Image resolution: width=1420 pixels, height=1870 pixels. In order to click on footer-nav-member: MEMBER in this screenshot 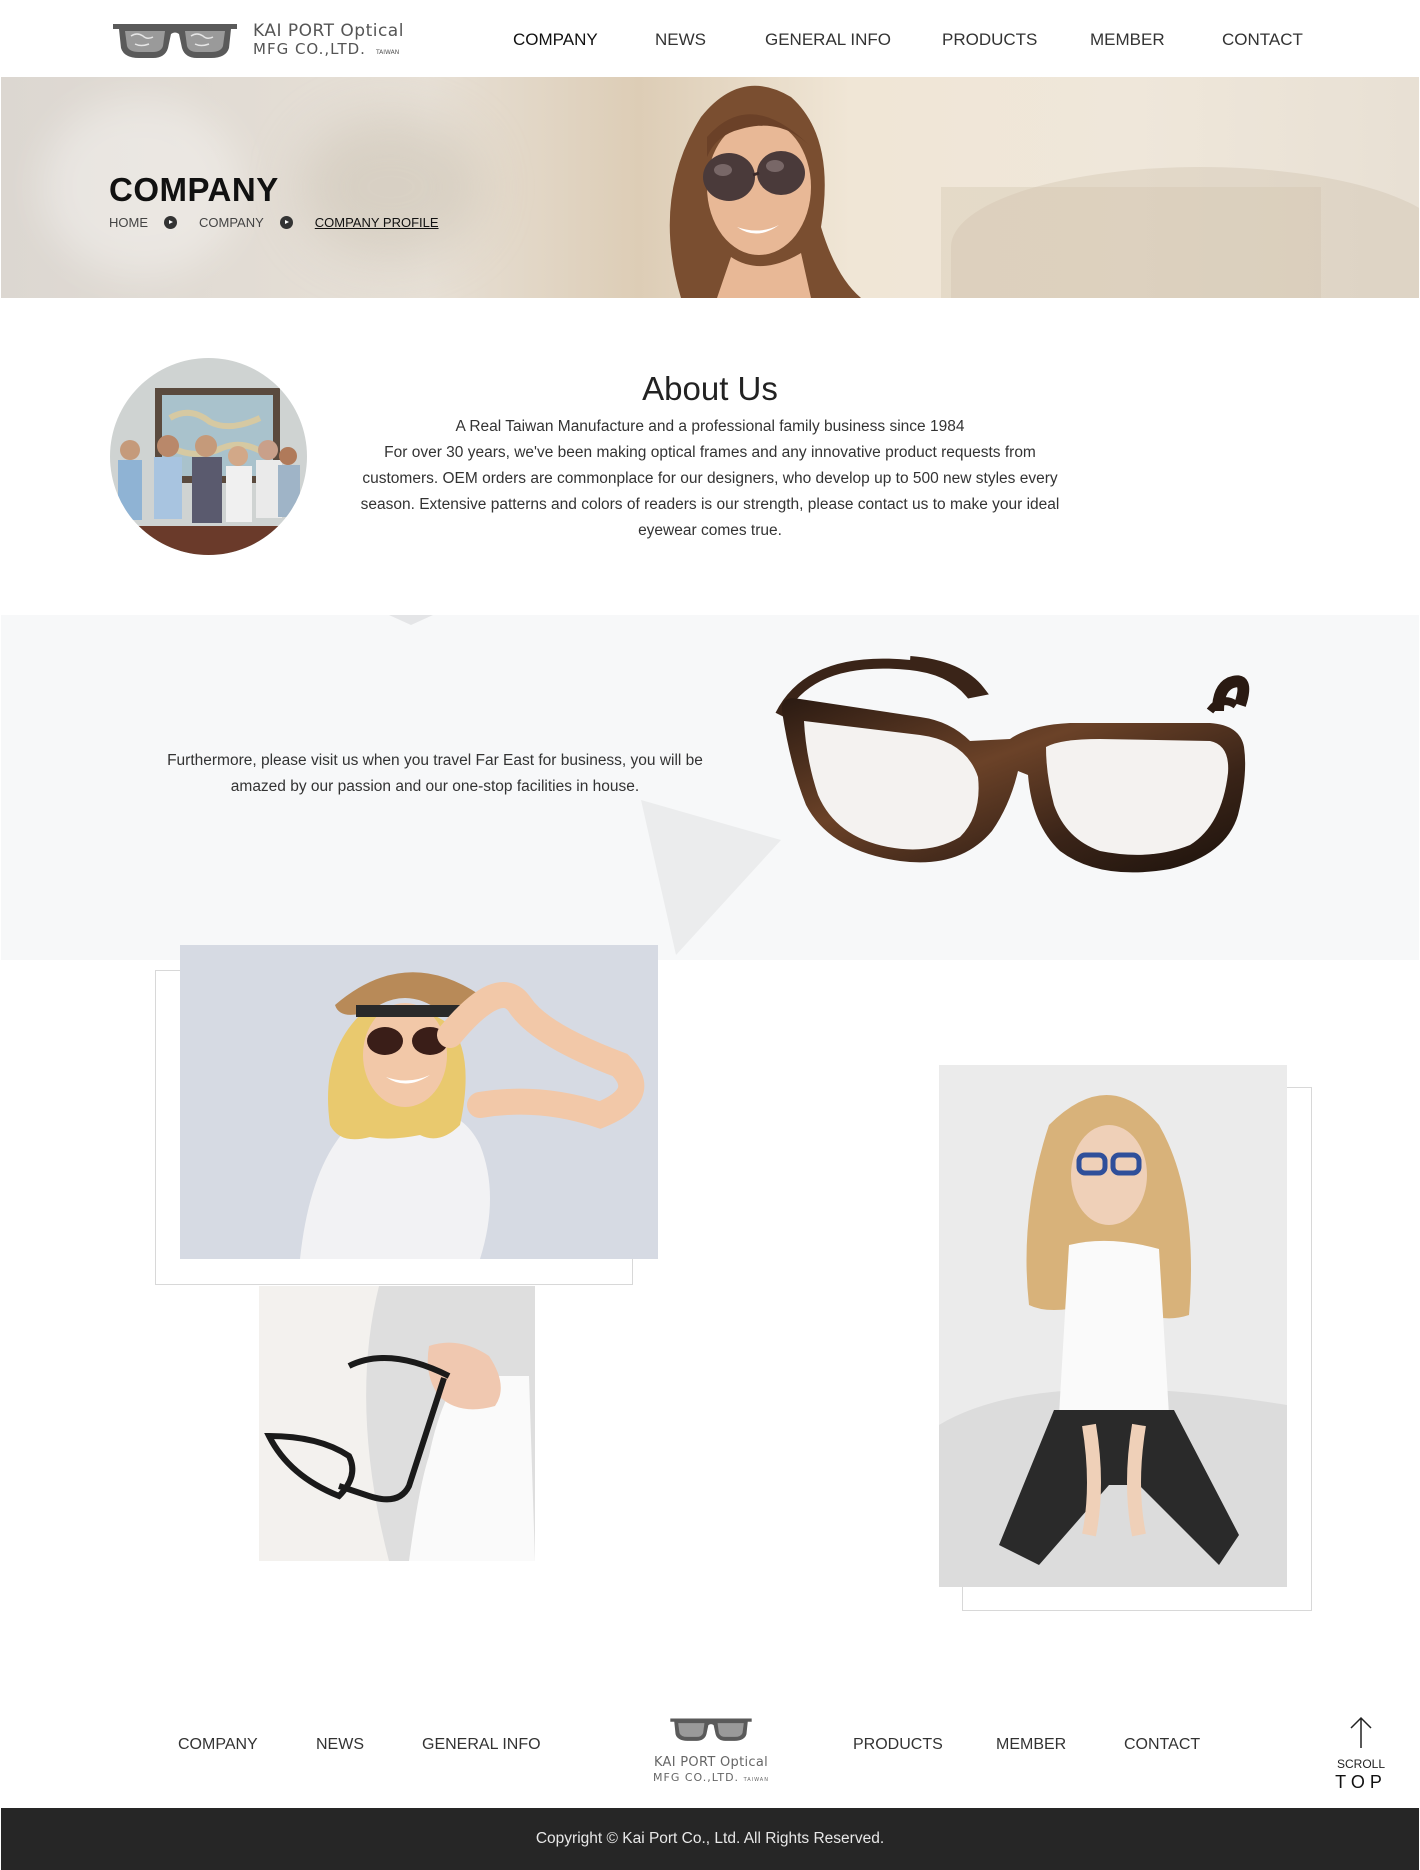, I will do `click(1031, 1745)`.